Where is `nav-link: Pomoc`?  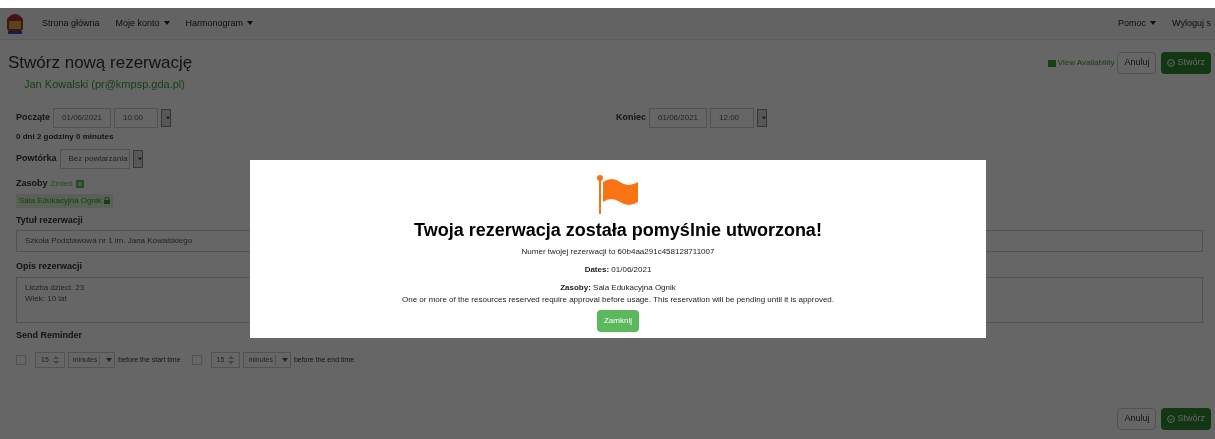
nav-link: Pomoc is located at coordinates (1137, 23).